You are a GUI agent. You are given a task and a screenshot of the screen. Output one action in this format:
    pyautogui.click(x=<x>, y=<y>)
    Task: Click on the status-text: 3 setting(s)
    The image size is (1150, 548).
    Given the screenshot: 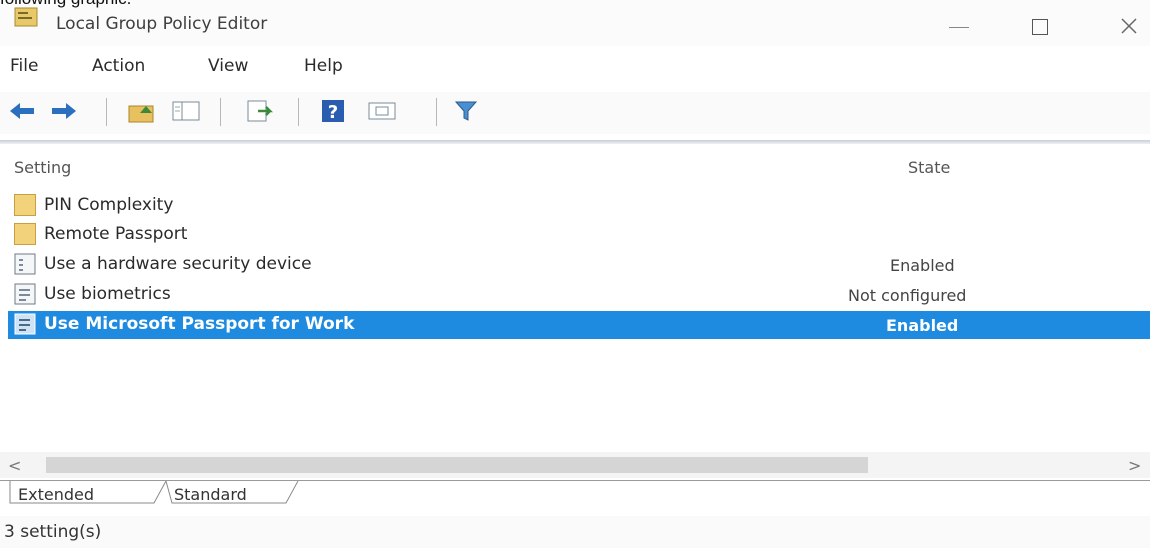 What is the action you would take?
    pyautogui.click(x=53, y=532)
    